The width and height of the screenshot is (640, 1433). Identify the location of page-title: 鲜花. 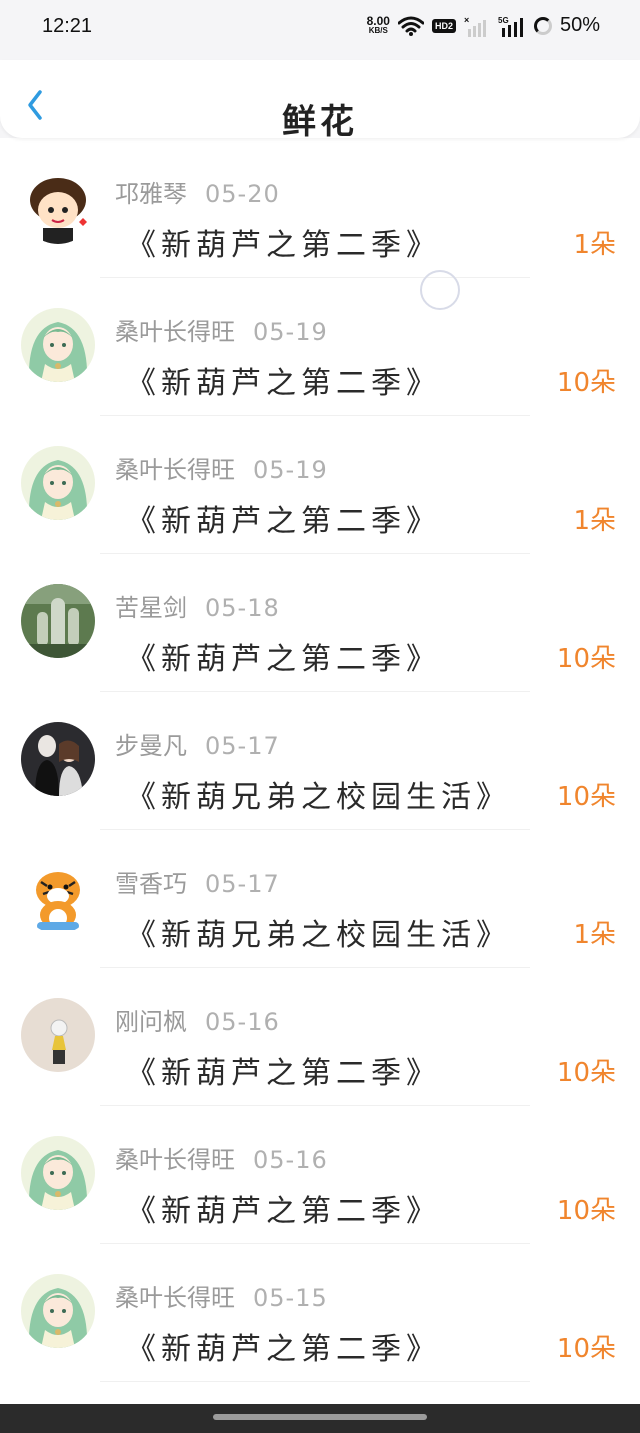
(320, 120).